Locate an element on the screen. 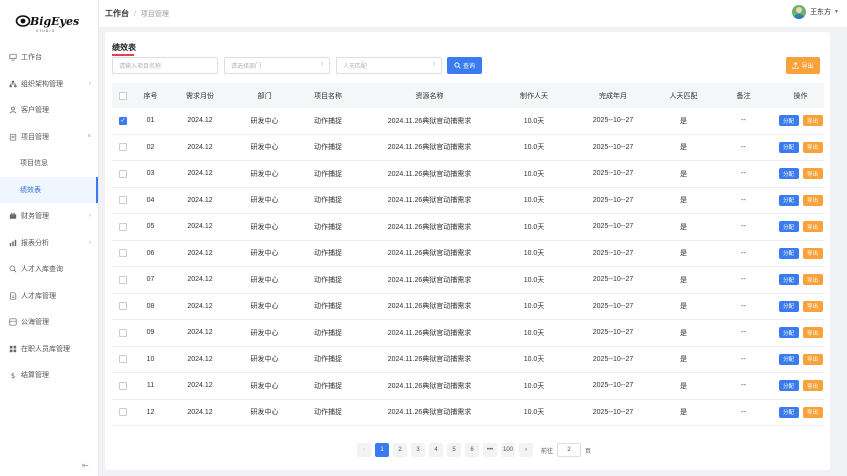 The height and width of the screenshot is (476, 847). export-button: 导出 is located at coordinates (803, 65).